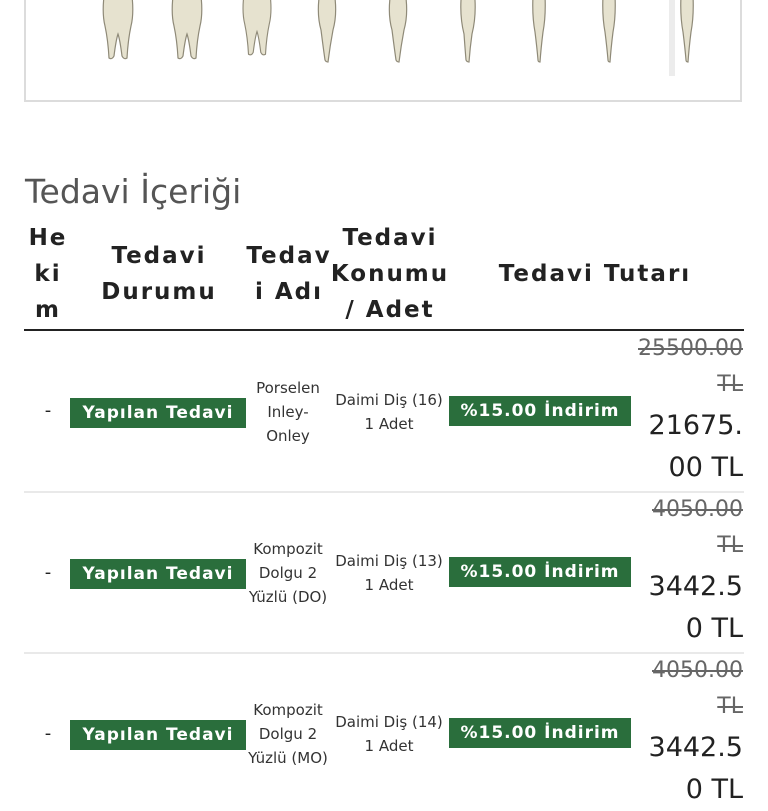  Describe the element at coordinates (389, 400) in the screenshot. I see `treatment-position: Daimi Diş (16)` at that location.